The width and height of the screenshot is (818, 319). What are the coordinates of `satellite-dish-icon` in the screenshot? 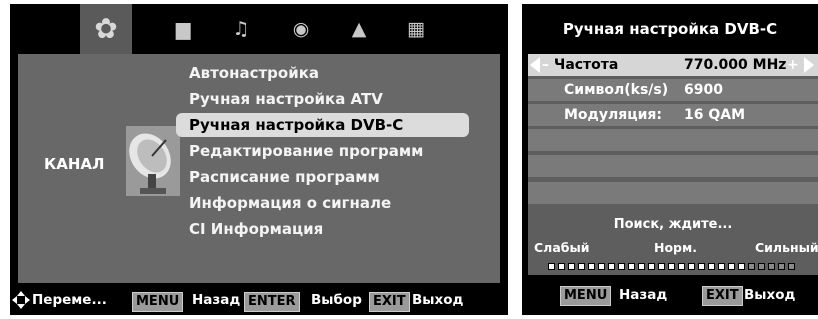 It's located at (153, 161).